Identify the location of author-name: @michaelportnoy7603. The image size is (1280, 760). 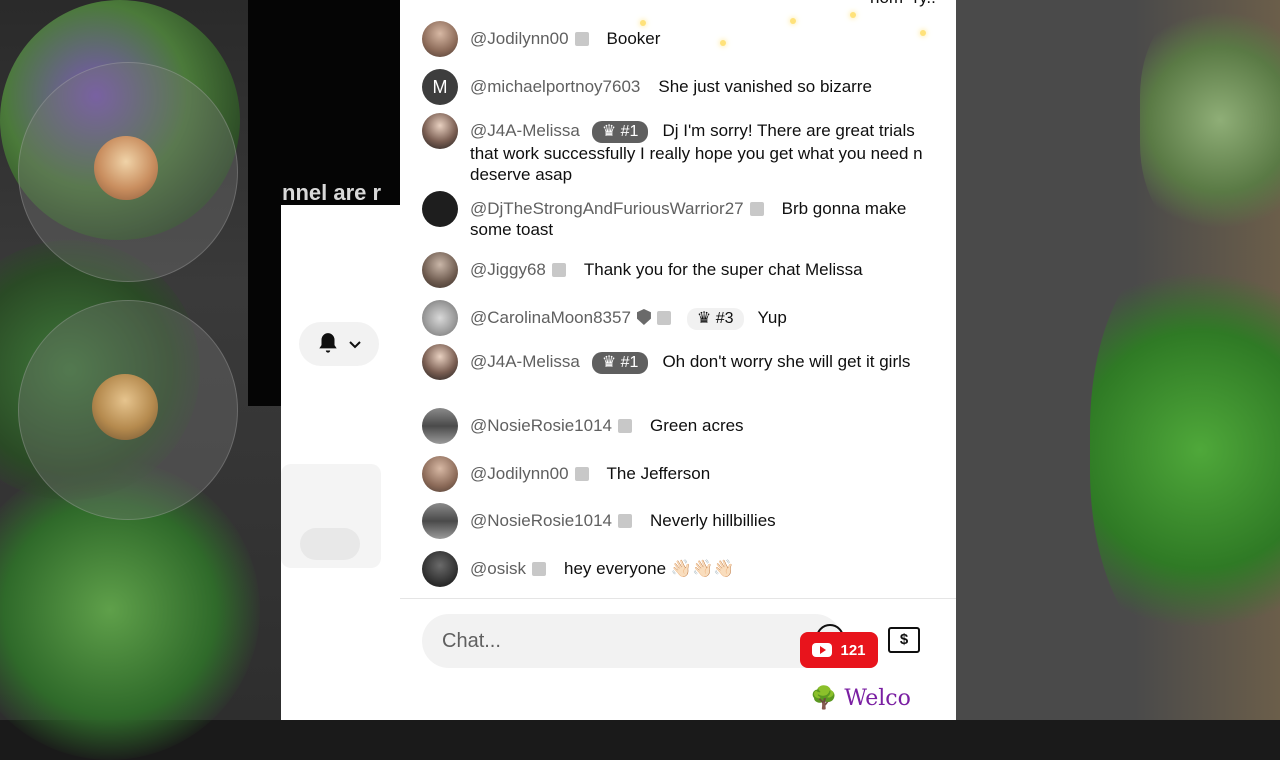
(555, 86).